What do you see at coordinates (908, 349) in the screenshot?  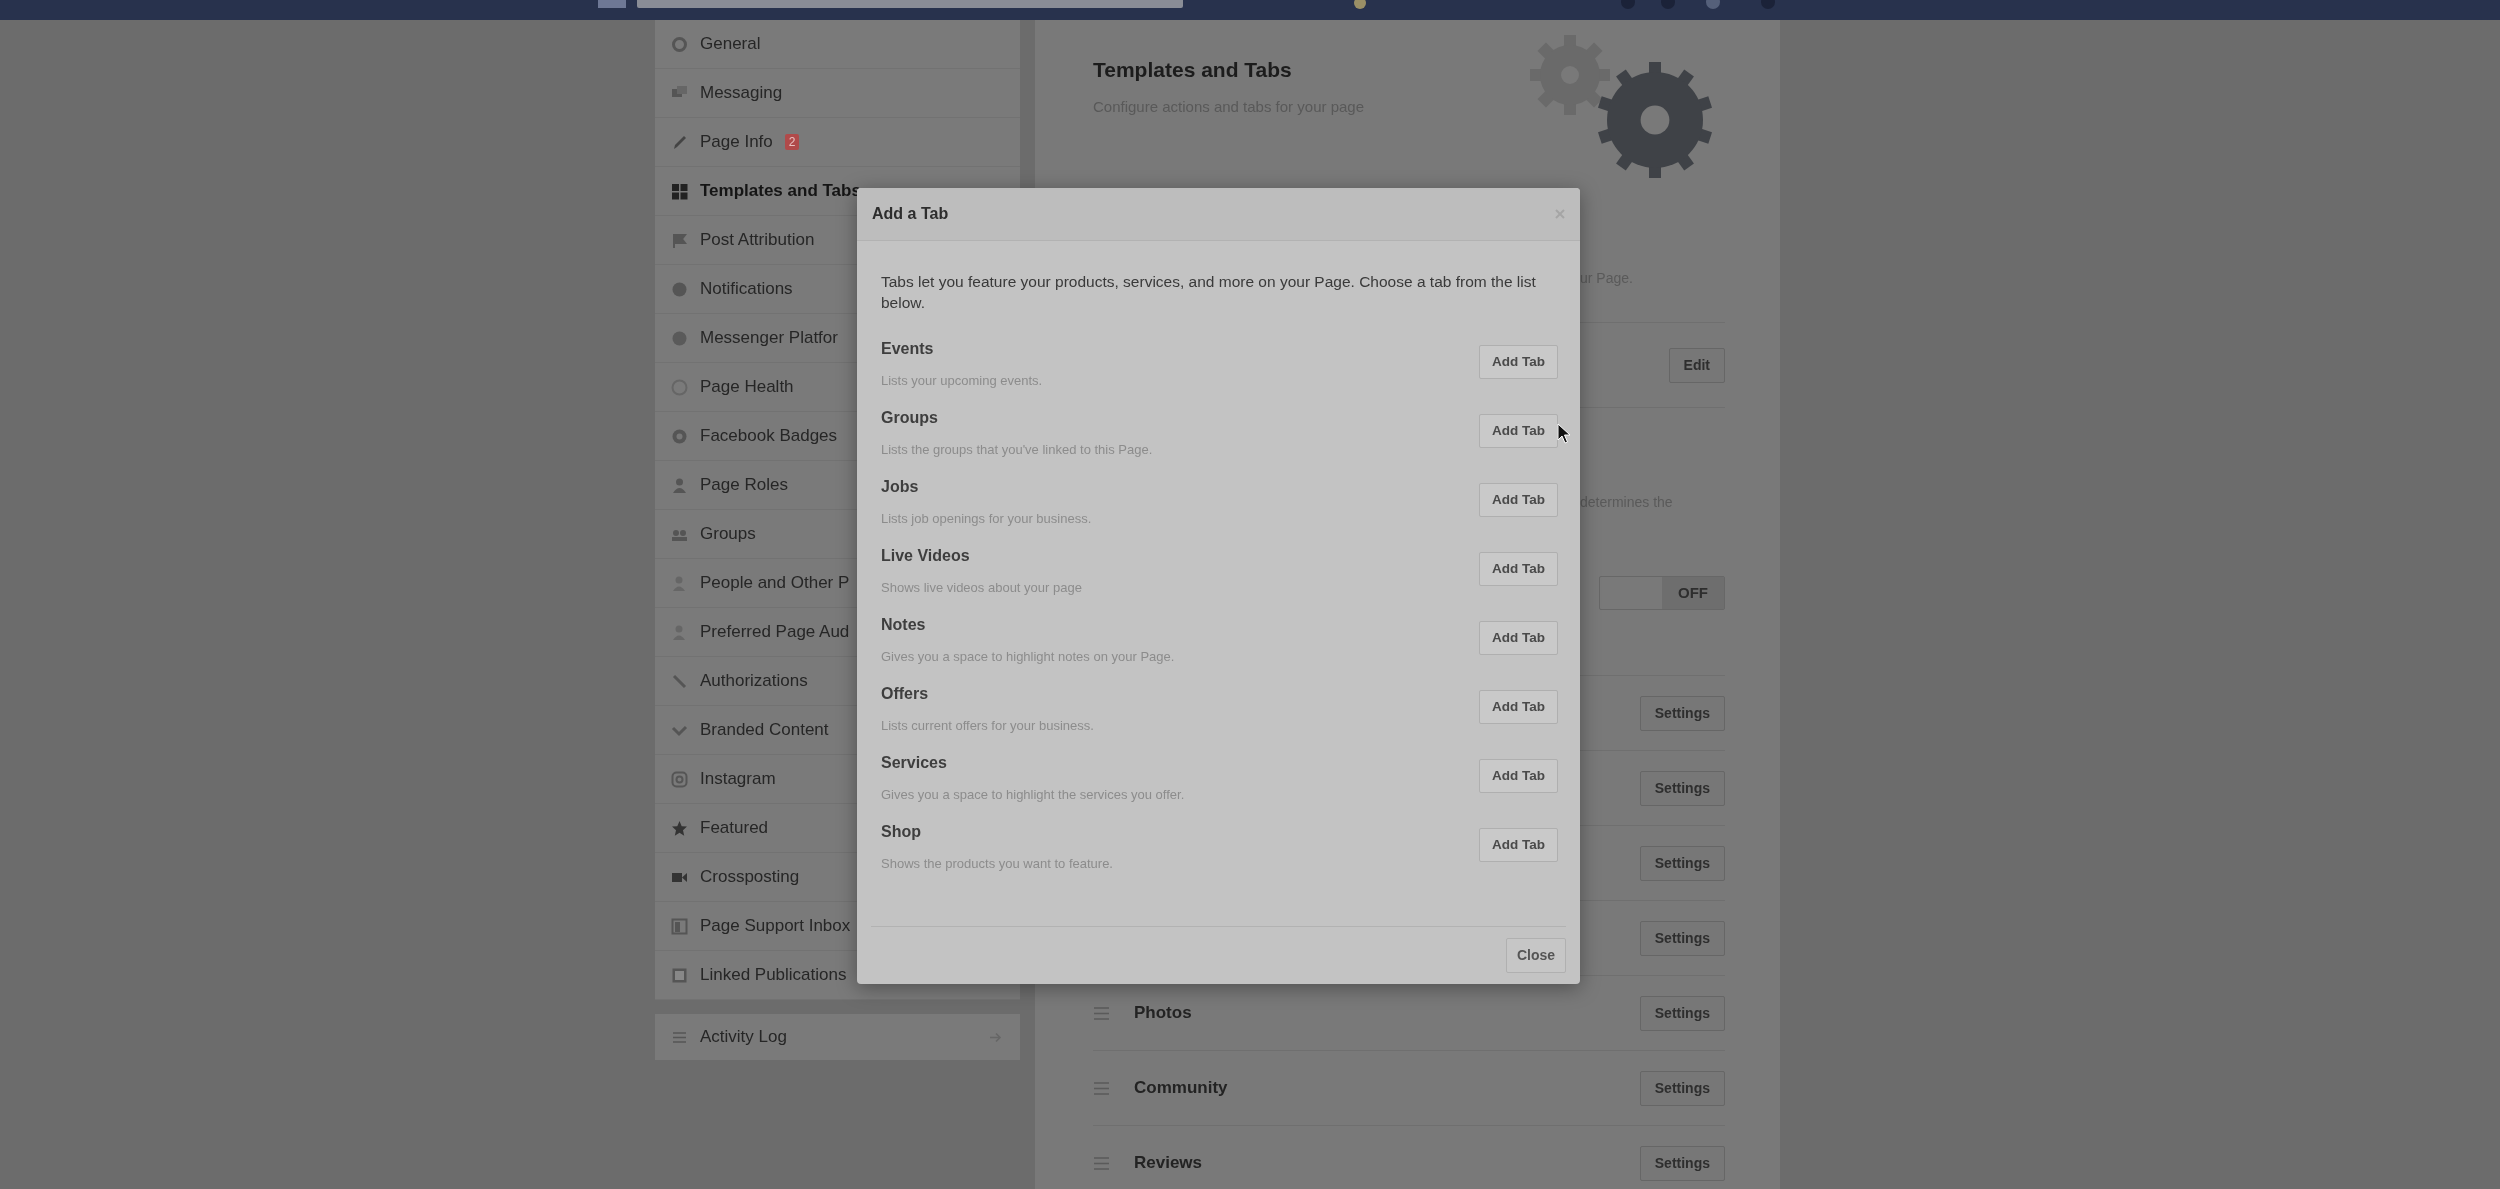 I see `tab-name: Events` at bounding box center [908, 349].